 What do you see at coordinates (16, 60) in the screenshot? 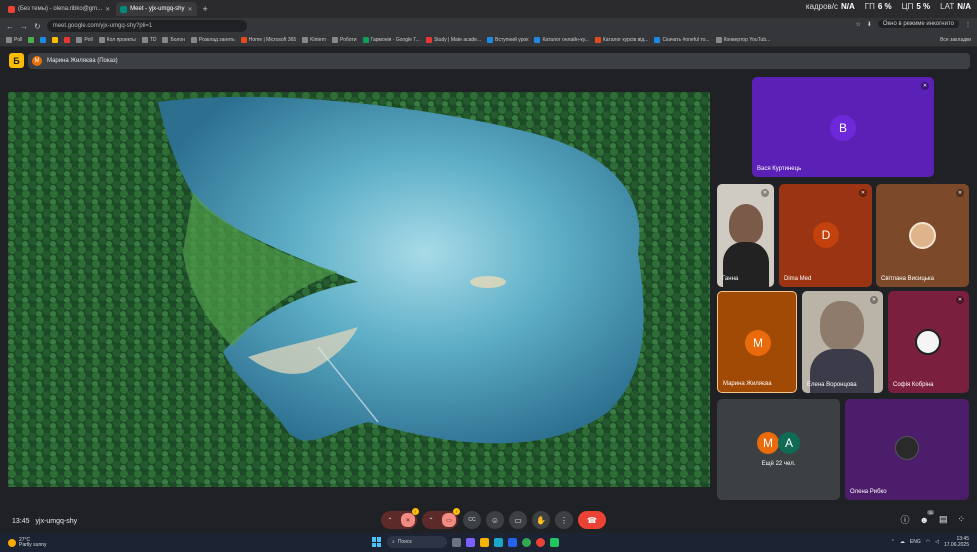
I see `activity-icon: Б` at bounding box center [16, 60].